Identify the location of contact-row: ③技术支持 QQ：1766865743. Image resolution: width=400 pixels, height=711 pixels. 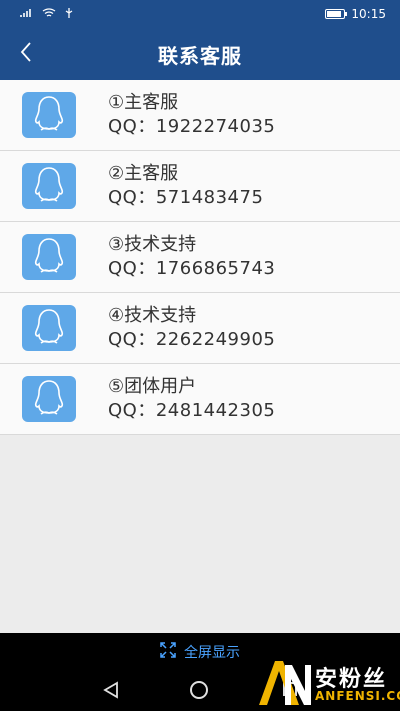
(200, 257).